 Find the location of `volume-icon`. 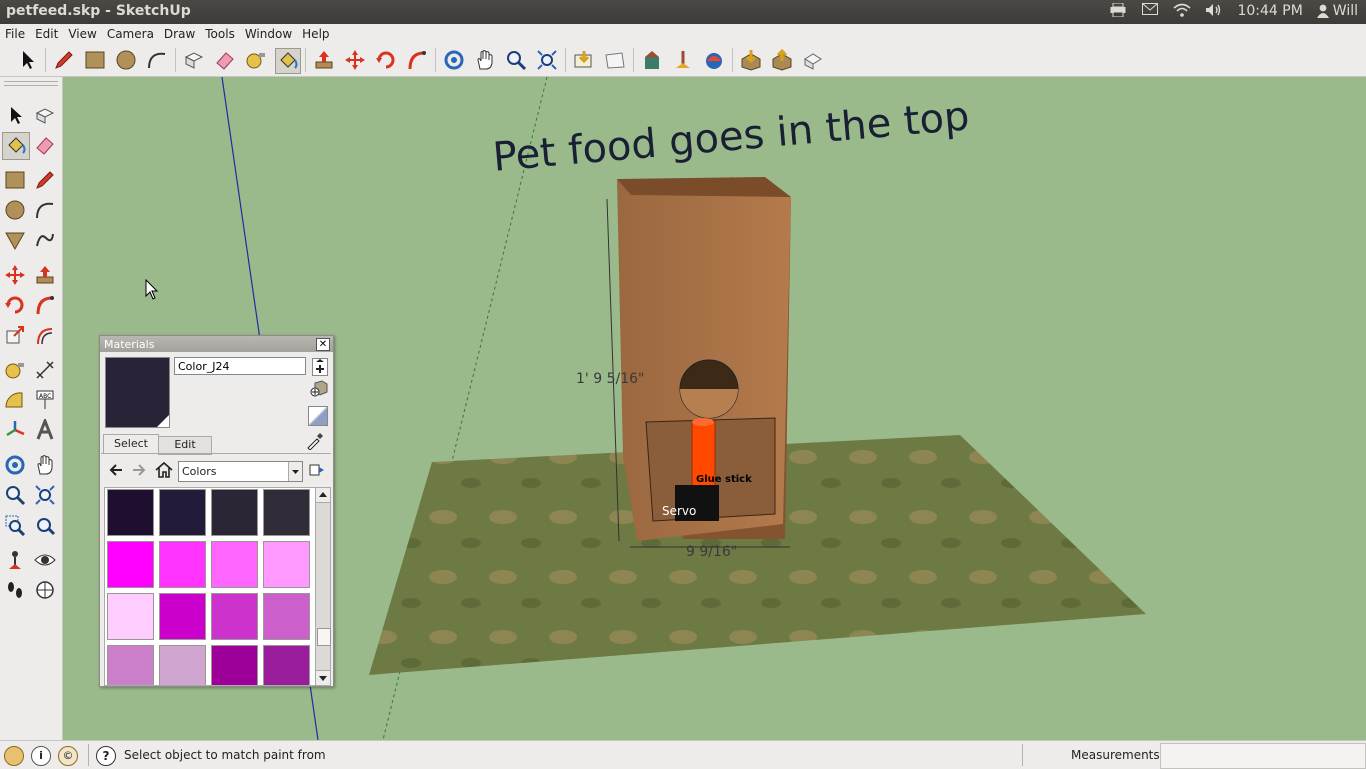

volume-icon is located at coordinates (1214, 11).